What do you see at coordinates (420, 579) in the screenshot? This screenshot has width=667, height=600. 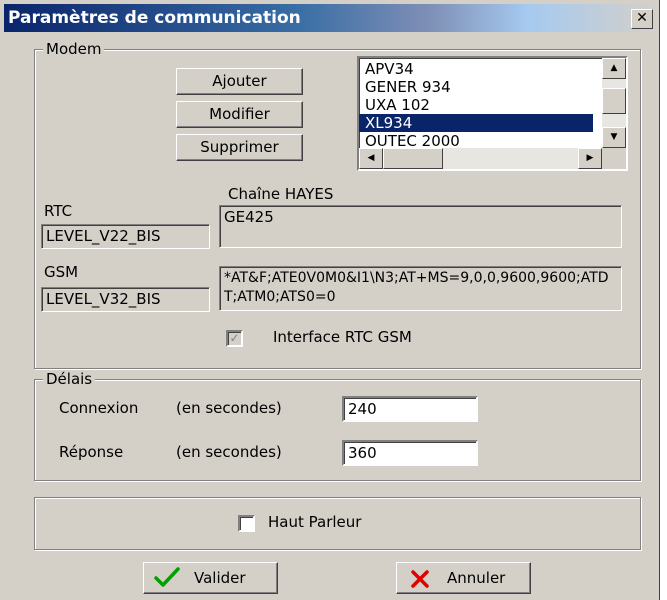 I see `cancel-x-icon` at bounding box center [420, 579].